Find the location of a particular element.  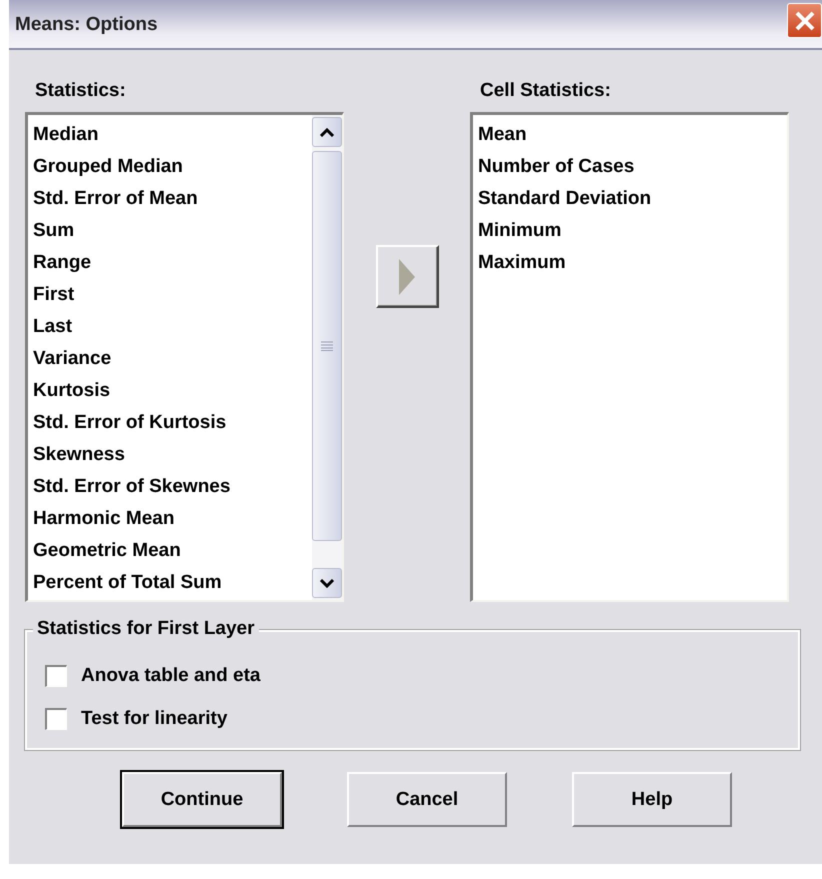

down-caret-icon is located at coordinates (327, 583).